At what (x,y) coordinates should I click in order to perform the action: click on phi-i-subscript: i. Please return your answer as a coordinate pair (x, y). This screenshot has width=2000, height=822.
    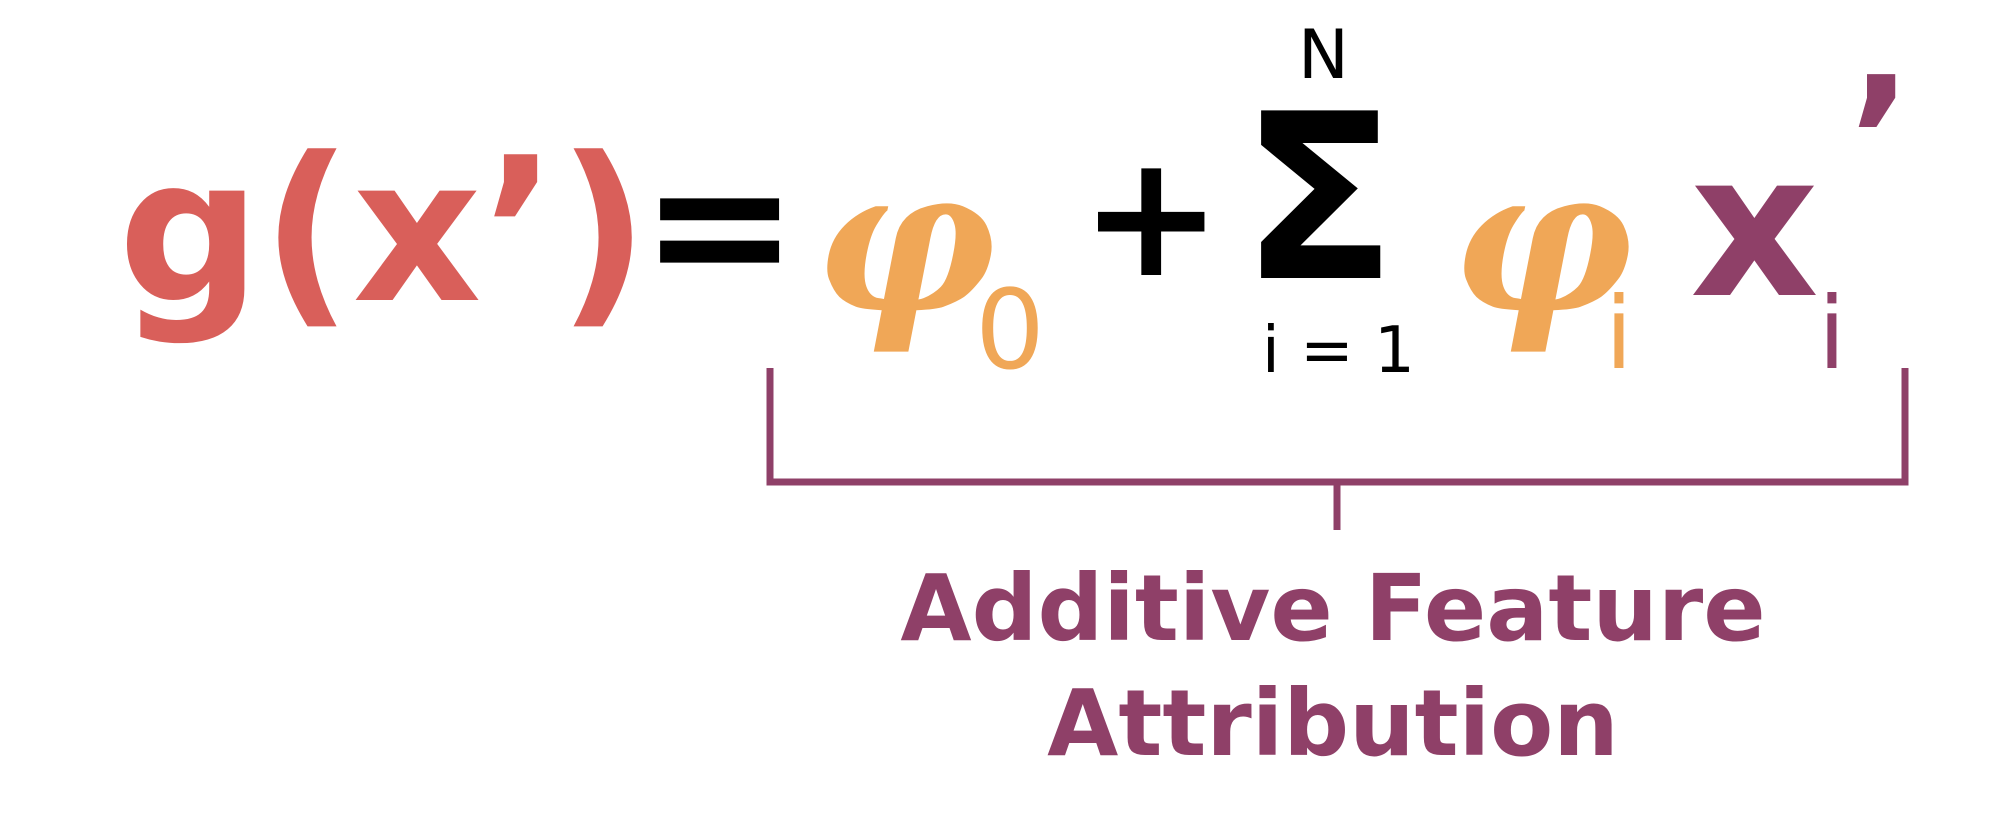
    Looking at the image, I should click on (1619, 333).